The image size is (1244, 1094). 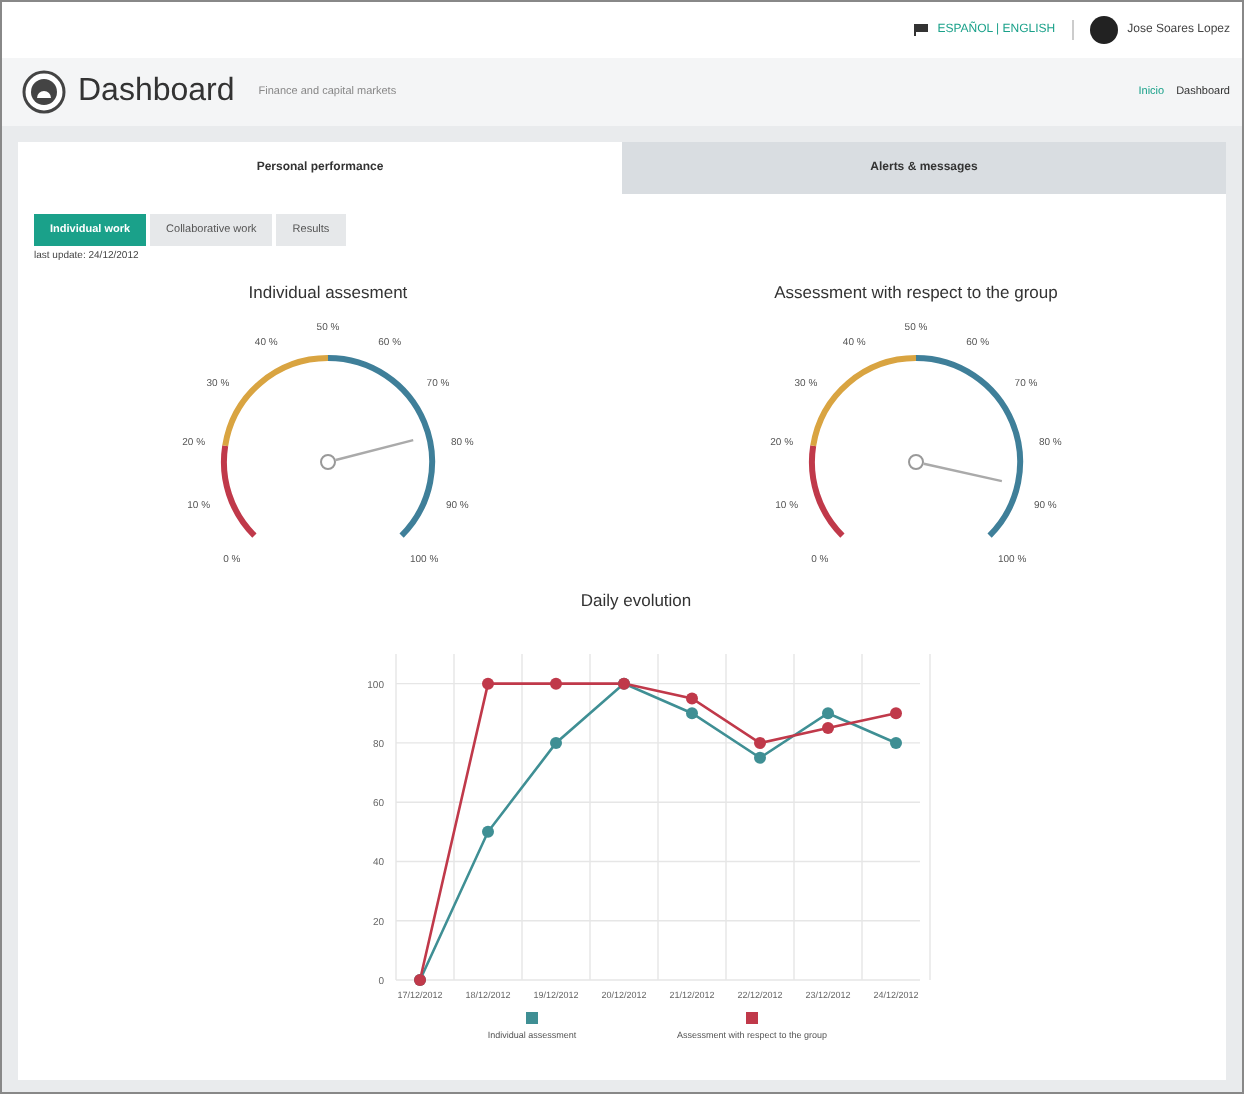 I want to click on page-title: Dashboard, so click(x=156, y=92).